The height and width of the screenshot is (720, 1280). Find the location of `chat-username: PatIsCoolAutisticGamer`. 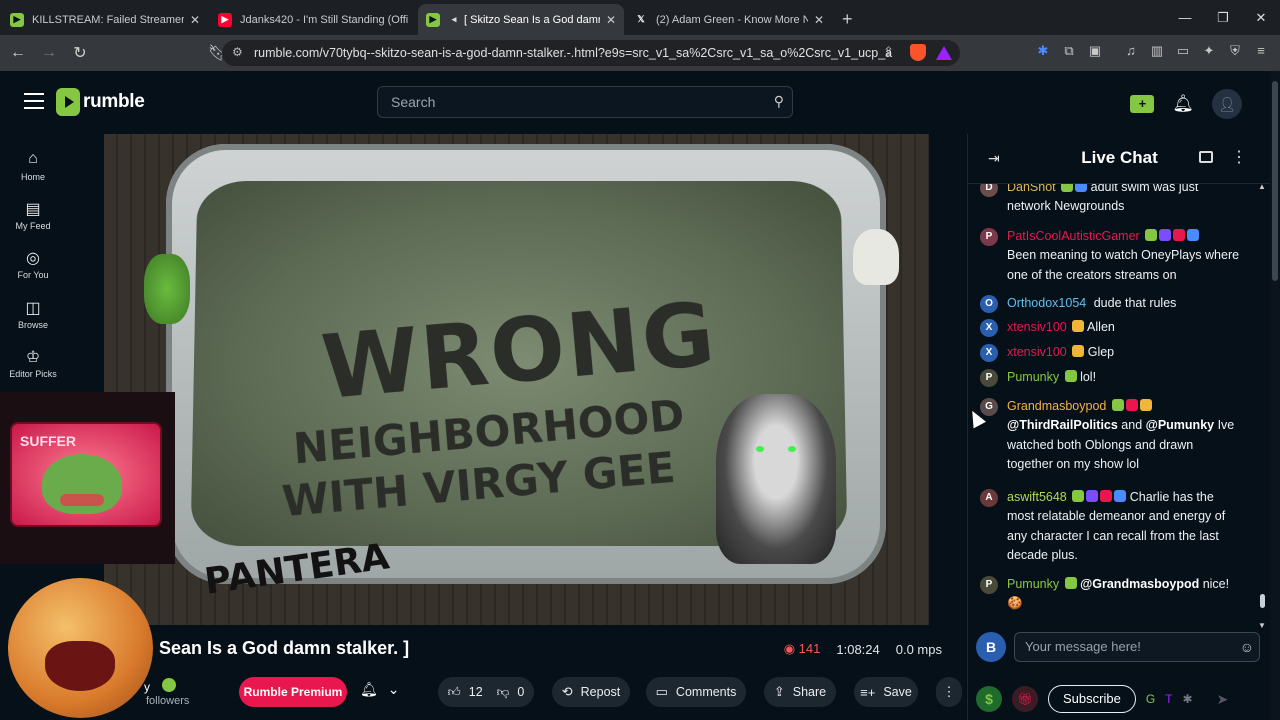

chat-username: PatIsCoolAutisticGamer is located at coordinates (1073, 236).